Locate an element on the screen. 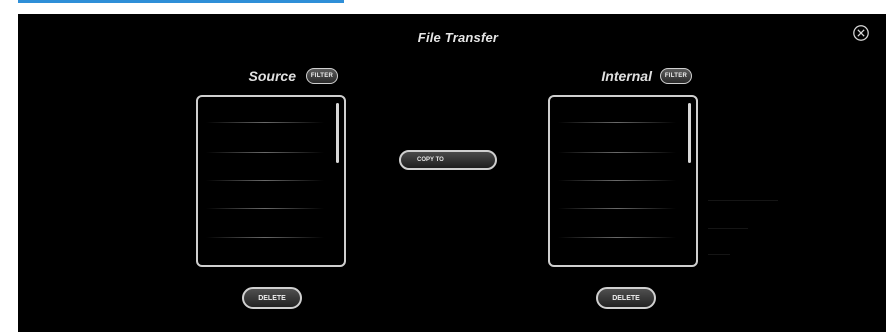 The width and height of the screenshot is (886, 332). top-accent-bar is located at coordinates (181, 1).